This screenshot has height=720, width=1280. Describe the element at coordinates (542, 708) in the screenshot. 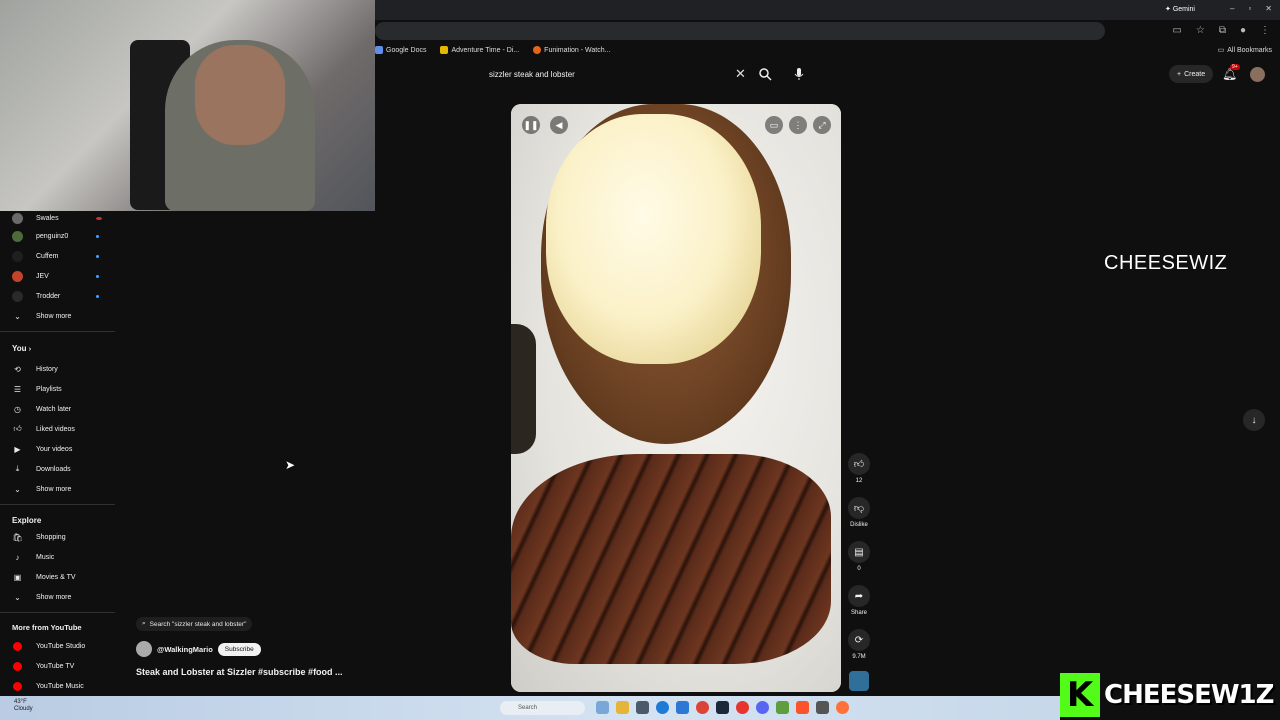

I see `taskbar-search: Search` at that location.